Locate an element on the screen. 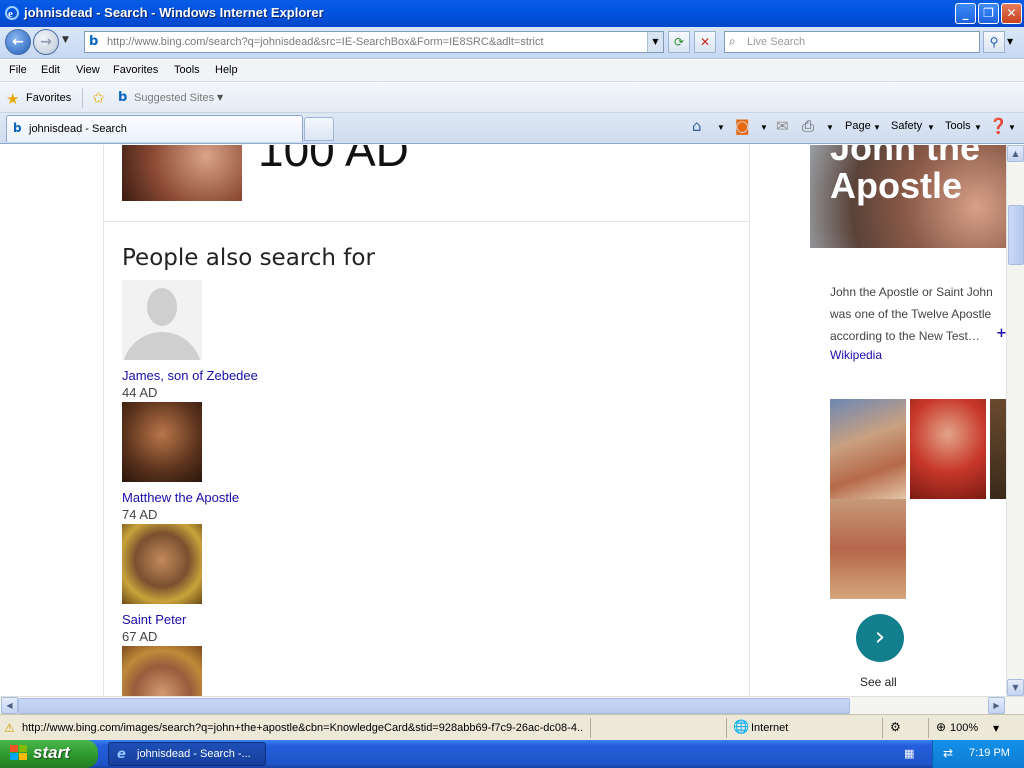 This screenshot has height=768, width=1024. minimize-button: _ is located at coordinates (965, 13).